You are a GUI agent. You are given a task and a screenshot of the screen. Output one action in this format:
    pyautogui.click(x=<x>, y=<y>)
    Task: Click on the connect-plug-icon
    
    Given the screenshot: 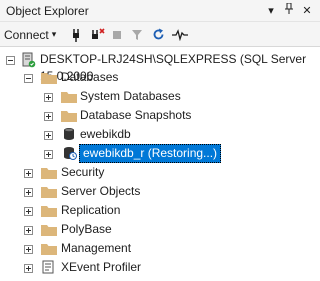 What is the action you would take?
    pyautogui.click(x=76, y=34)
    